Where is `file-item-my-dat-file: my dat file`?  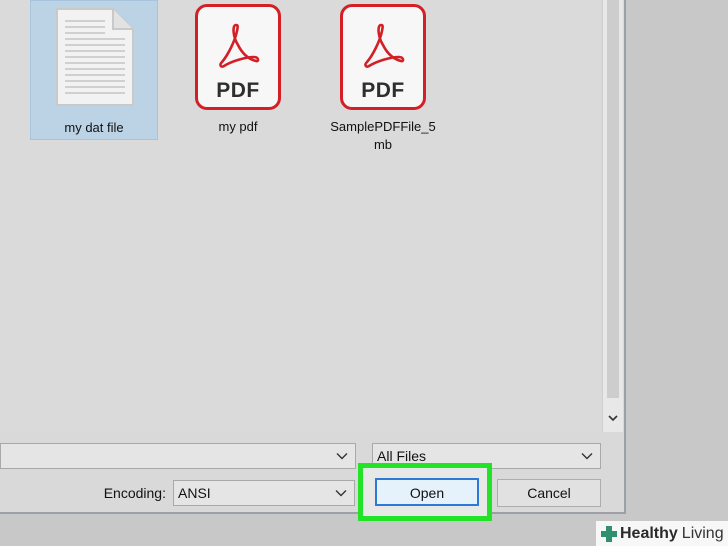 file-item-my-dat-file: my dat file is located at coordinates (94, 70).